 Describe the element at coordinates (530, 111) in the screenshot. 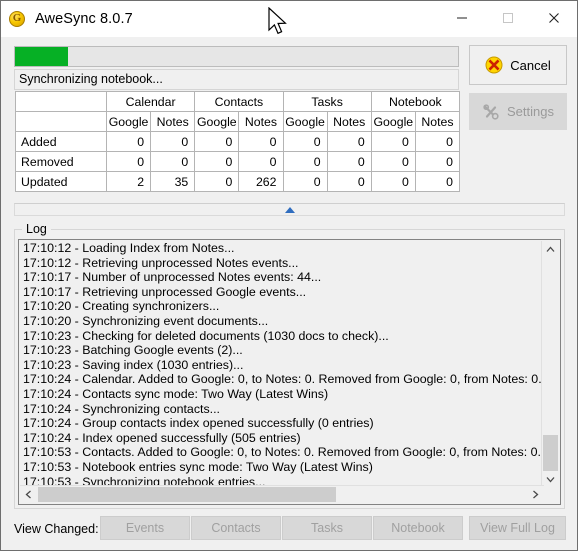

I see `settings-button-label: Settings` at that location.